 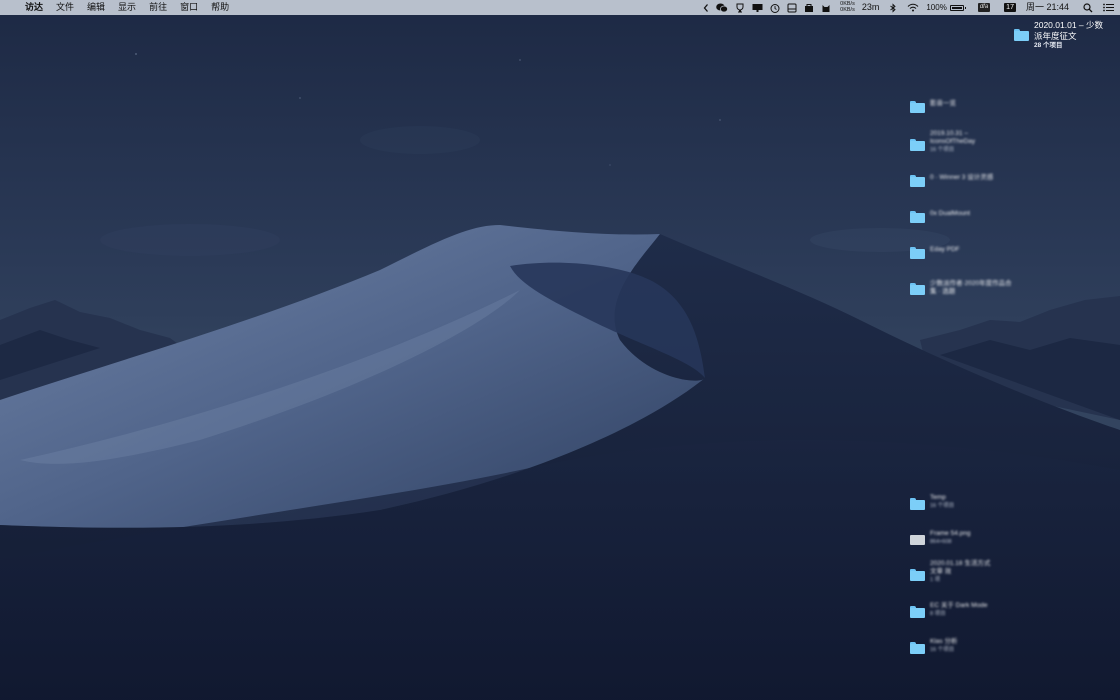 I want to click on folder-name: Eday PDF, so click(x=945, y=249).